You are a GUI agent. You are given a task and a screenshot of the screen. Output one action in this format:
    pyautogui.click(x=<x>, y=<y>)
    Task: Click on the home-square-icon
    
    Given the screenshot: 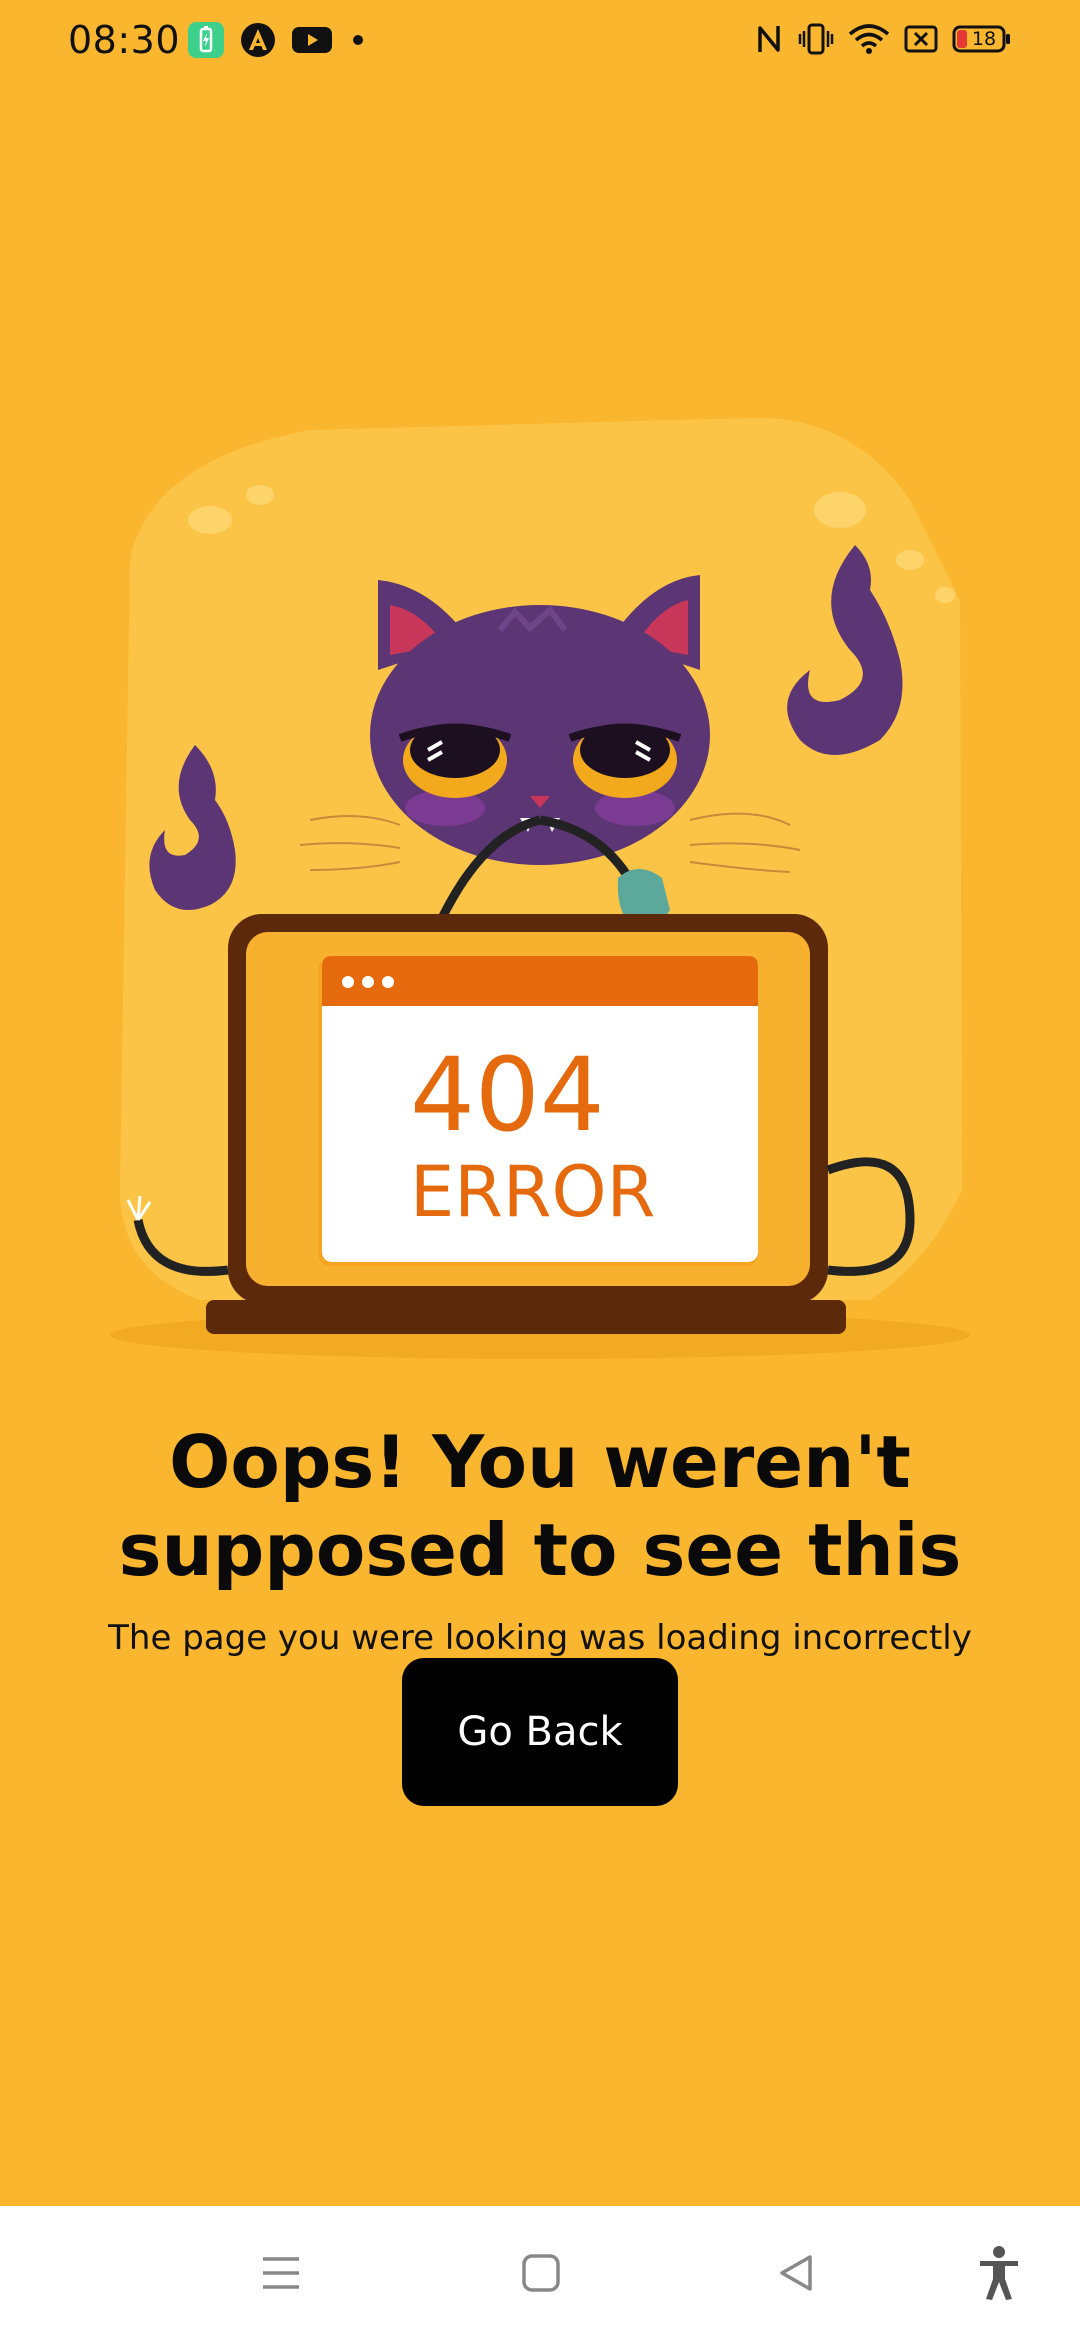 What is the action you would take?
    pyautogui.click(x=541, y=2273)
    